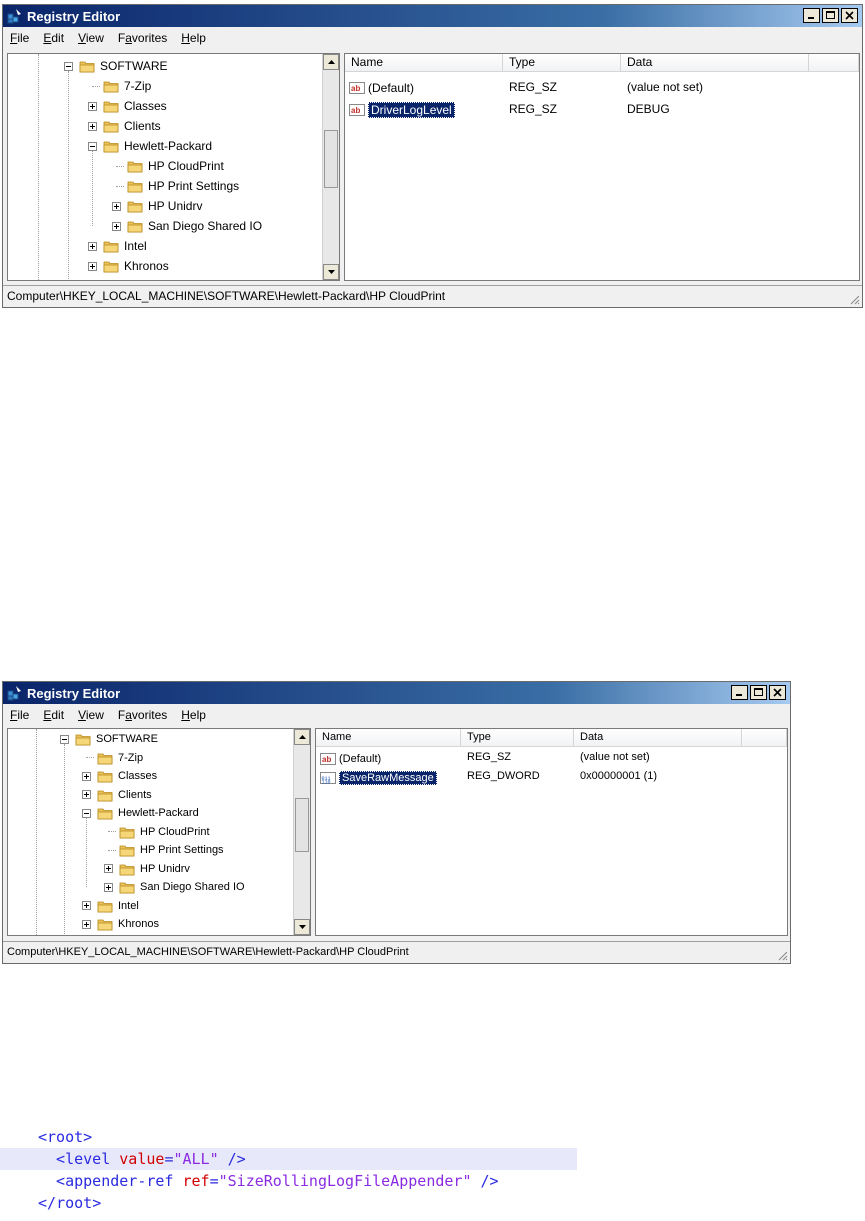 Image resolution: width=865 pixels, height=1221 pixels. What do you see at coordinates (602, 110) in the screenshot?
I see `value-row: ab DriverLogLevel REG_SZ DEBUG` at bounding box center [602, 110].